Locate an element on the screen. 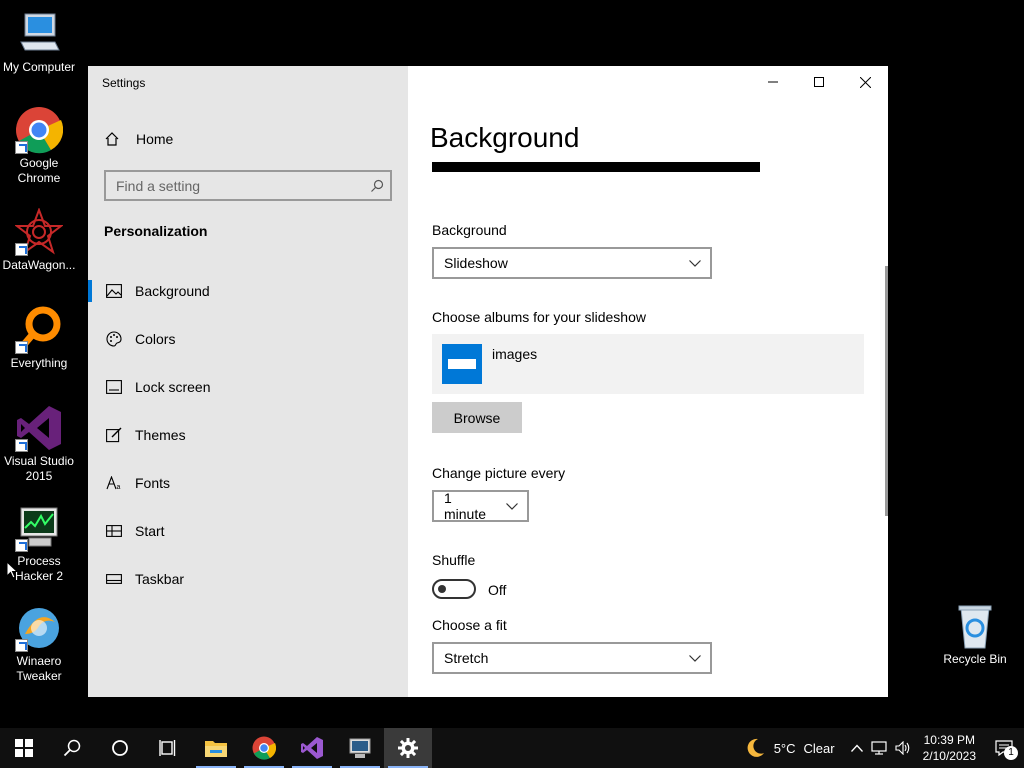  taskbar-settings is located at coordinates (408, 748).